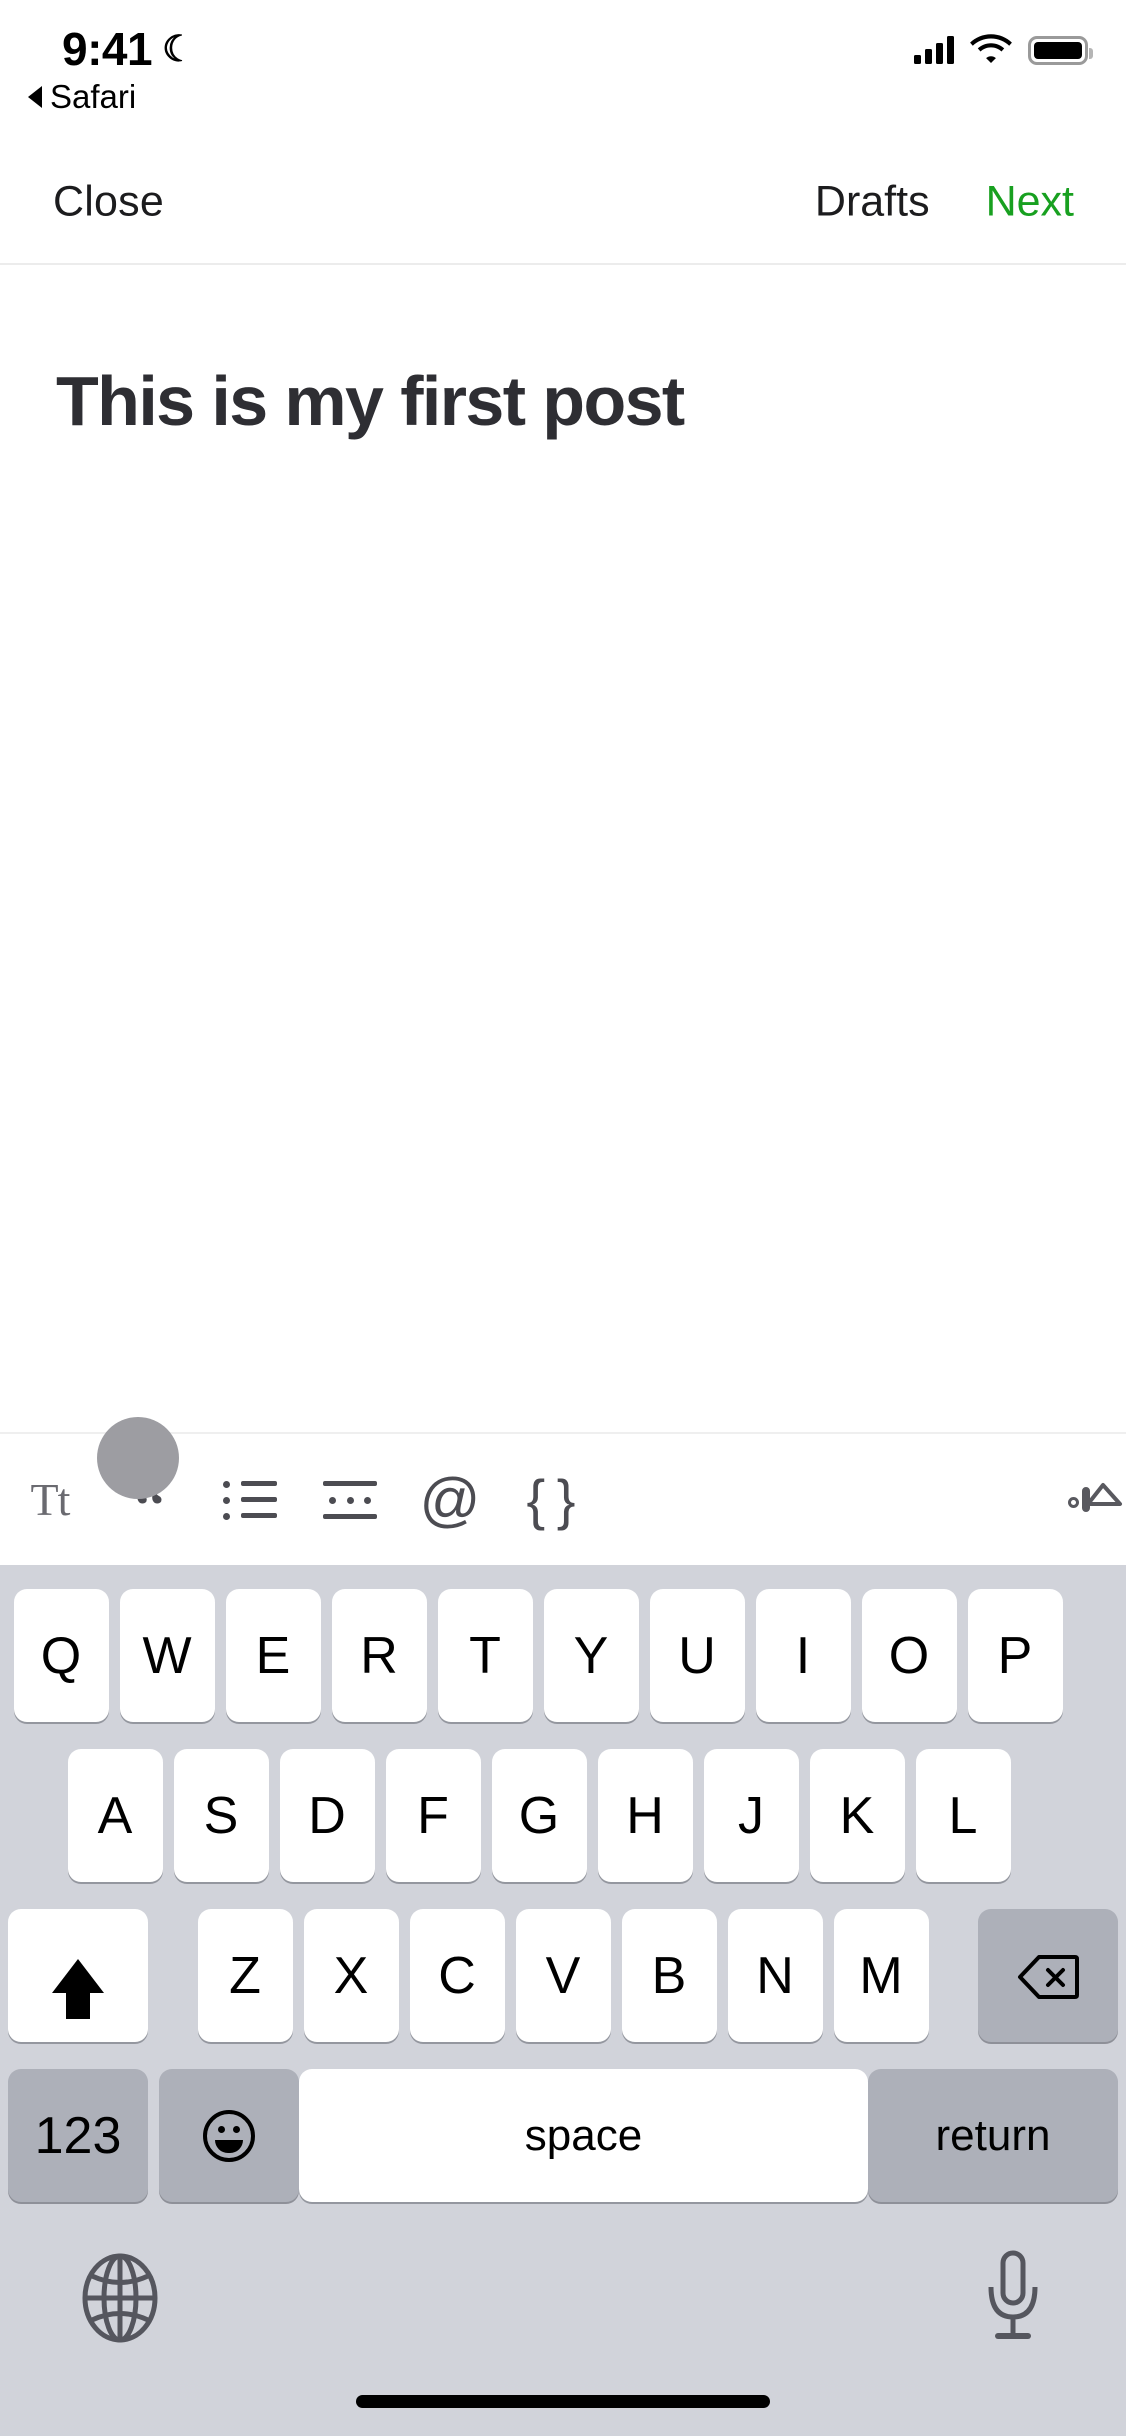 The height and width of the screenshot is (2436, 1126). Describe the element at coordinates (1013, 2300) in the screenshot. I see `microphone-dictation-icon` at that location.